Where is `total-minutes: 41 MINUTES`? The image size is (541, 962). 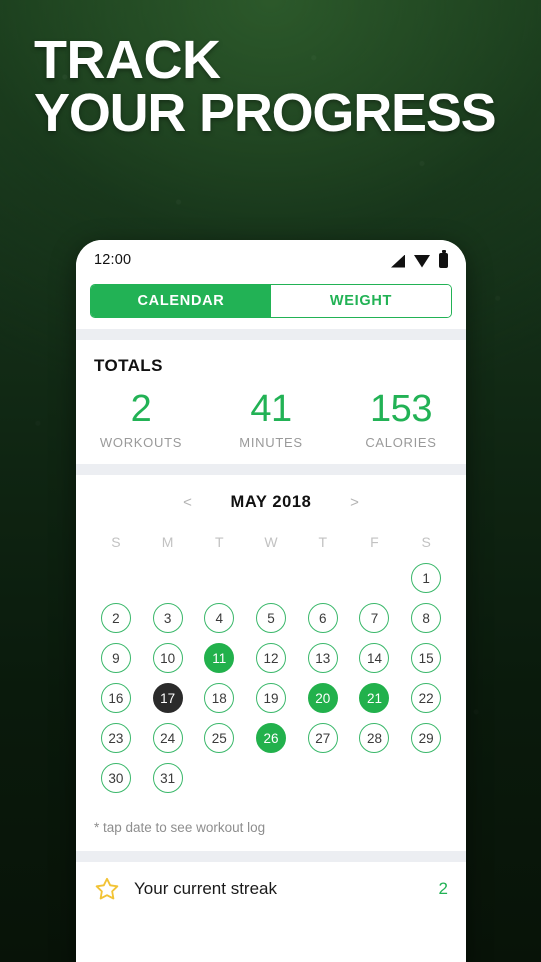 total-minutes: 41 MINUTES is located at coordinates (271, 420).